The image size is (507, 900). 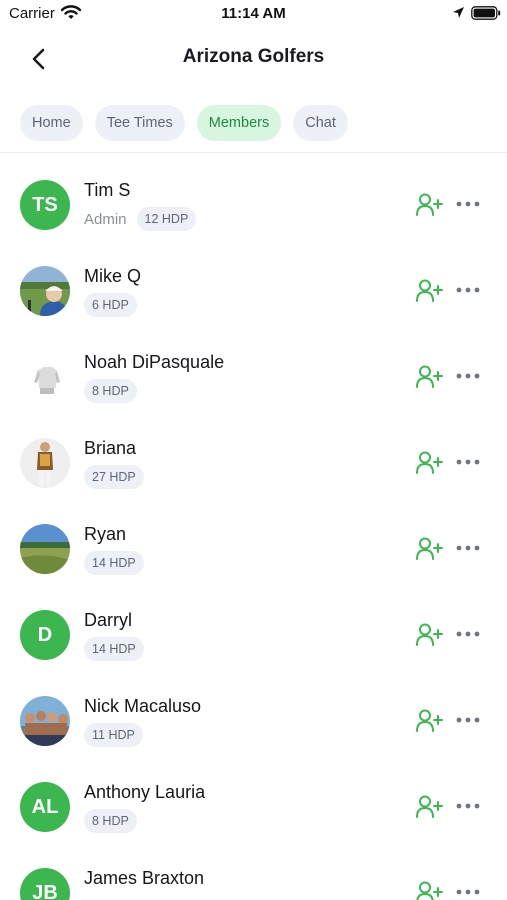 I want to click on member-row: JB James Braxton, so click(x=253, y=874).